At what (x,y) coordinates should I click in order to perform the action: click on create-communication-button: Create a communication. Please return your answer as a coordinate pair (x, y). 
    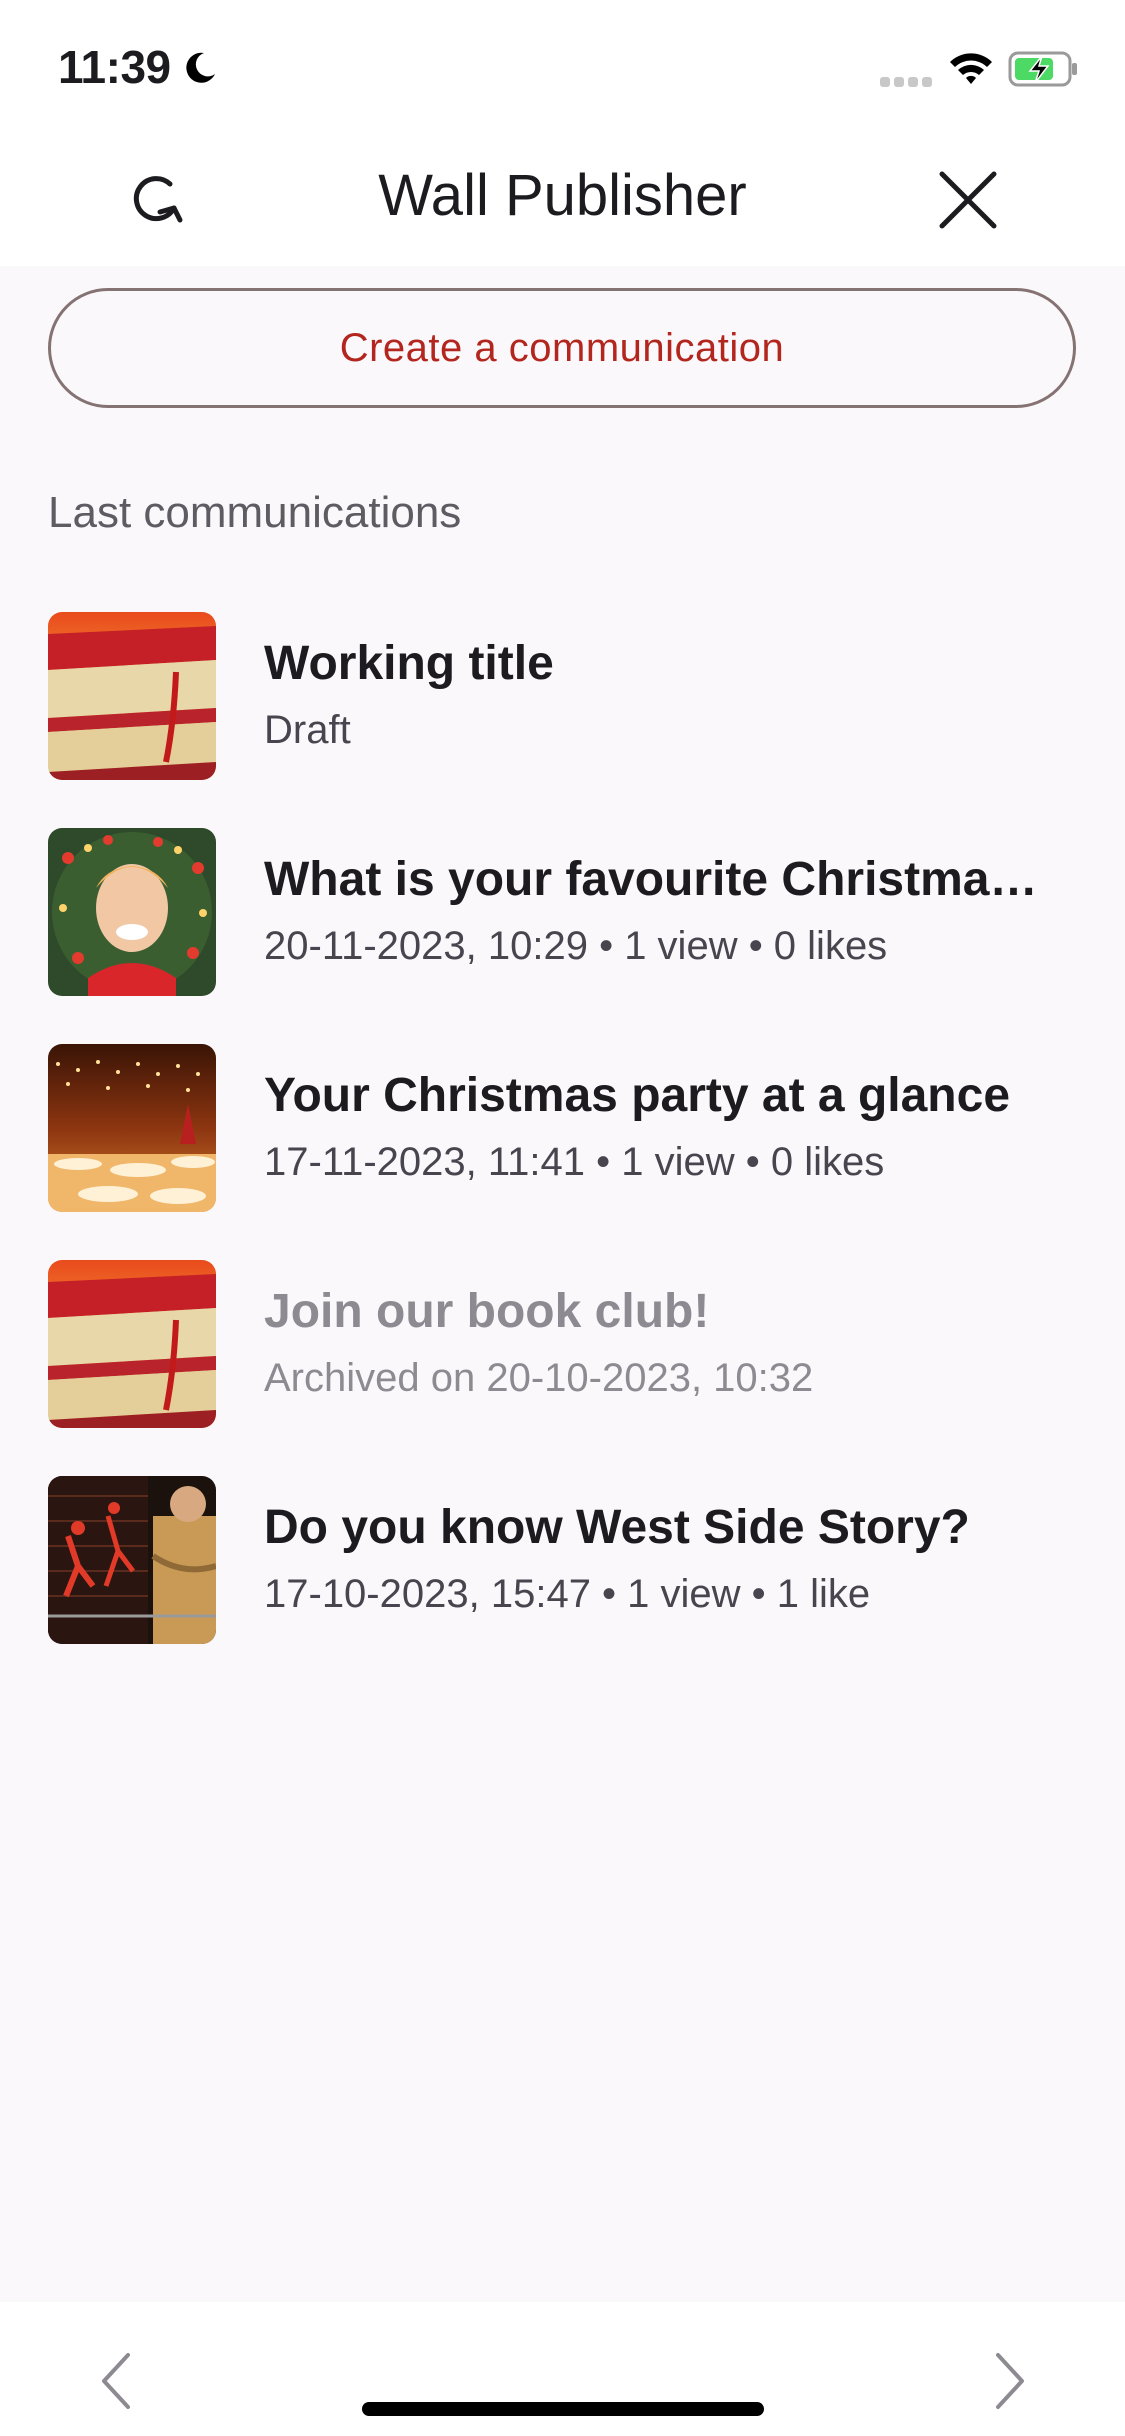
    Looking at the image, I should click on (562, 348).